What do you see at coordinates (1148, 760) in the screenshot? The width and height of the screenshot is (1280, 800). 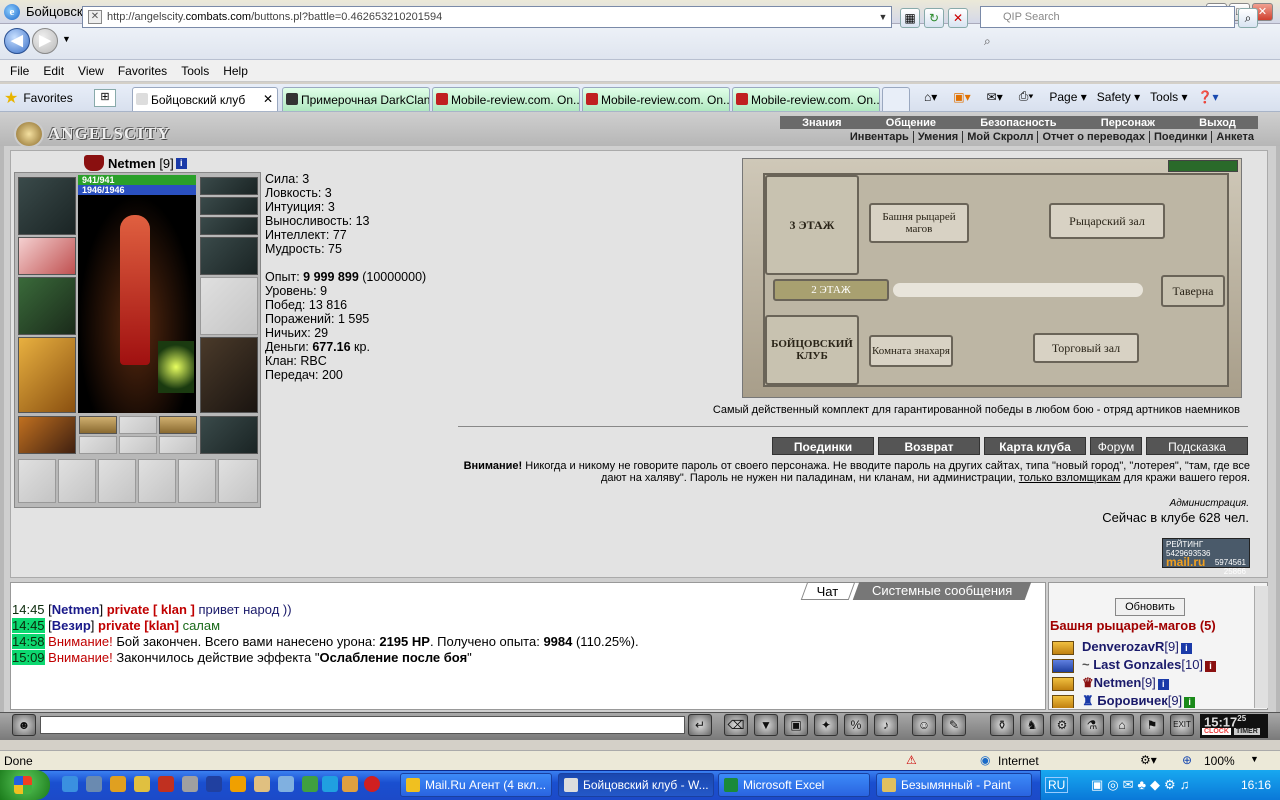 I see `protected-mode-icon: ⚙▾` at bounding box center [1148, 760].